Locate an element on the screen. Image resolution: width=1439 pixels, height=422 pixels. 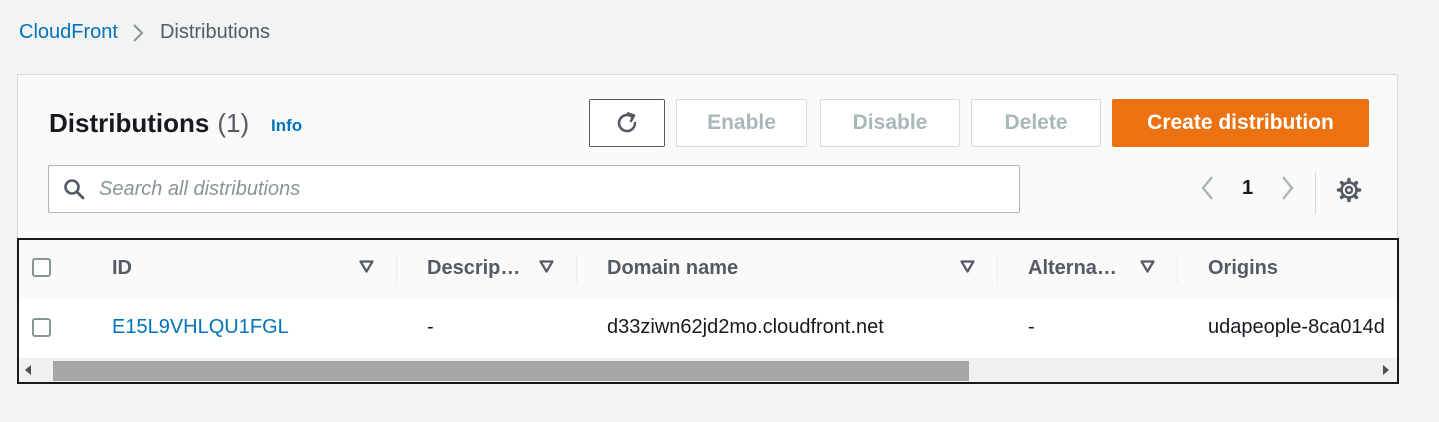
breadcrumb: CloudFront Distributions is located at coordinates (144, 32).